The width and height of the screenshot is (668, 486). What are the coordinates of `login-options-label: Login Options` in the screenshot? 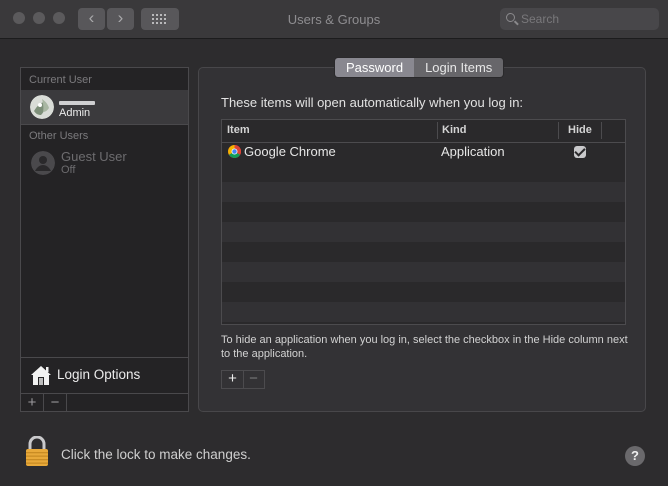 It's located at (99, 374).